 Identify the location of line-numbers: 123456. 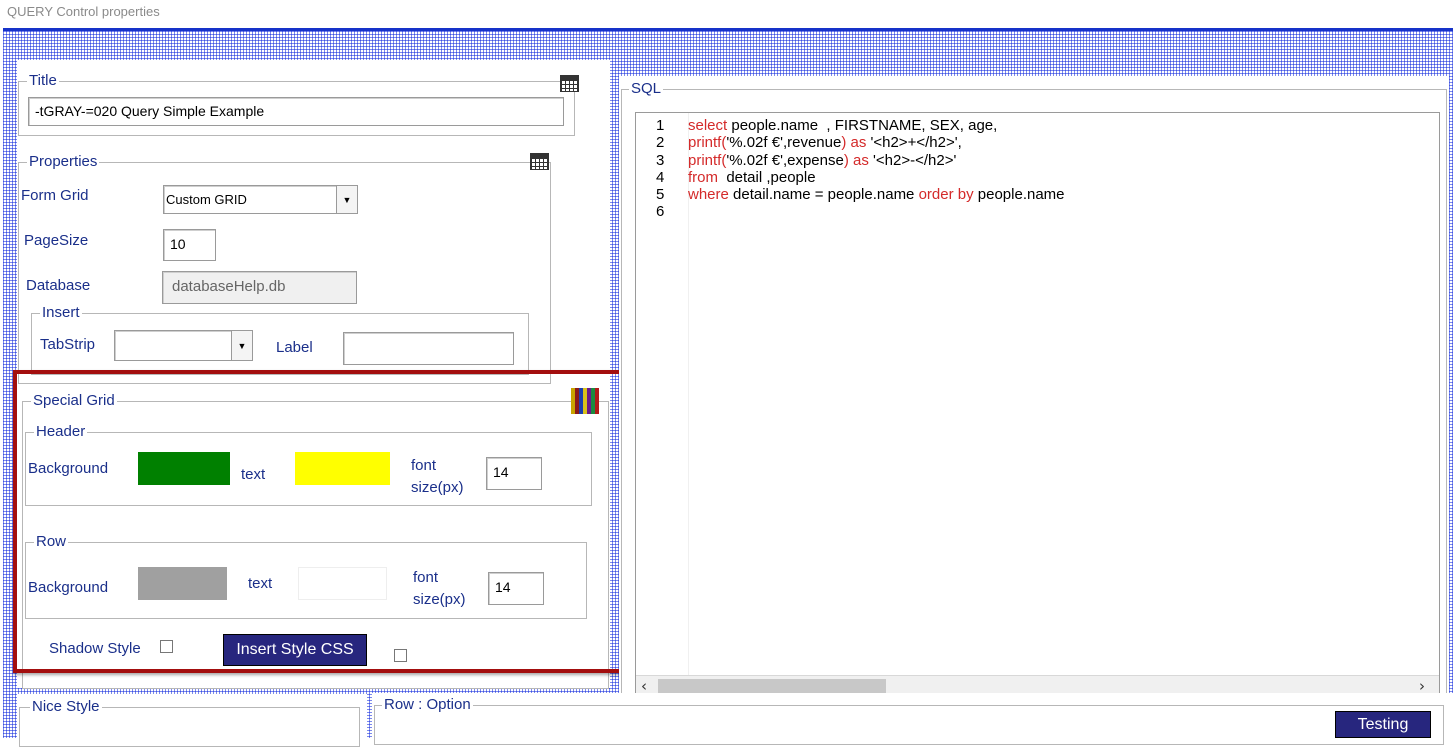
(662, 169).